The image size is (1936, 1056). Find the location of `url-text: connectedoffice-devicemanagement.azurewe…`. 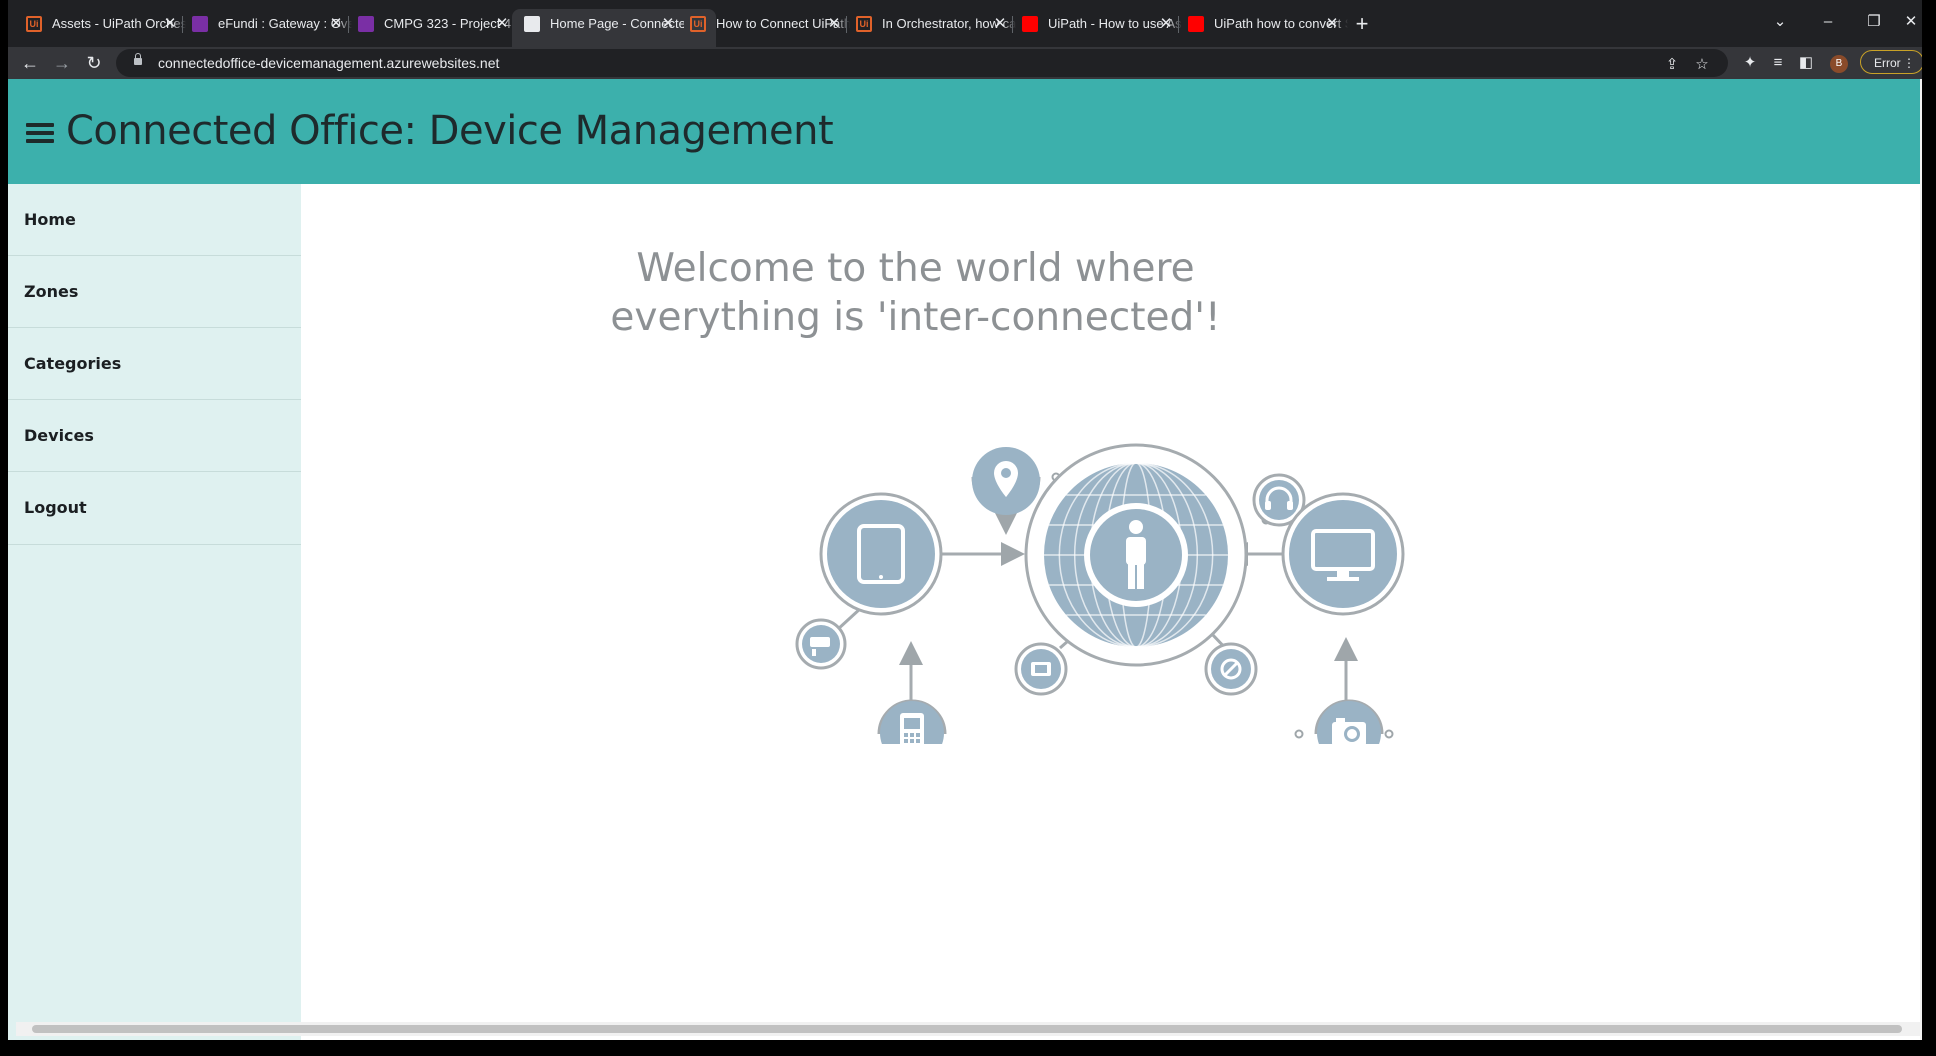

url-text: connectedoffice-devicemanagement.azurewe… is located at coordinates (328, 63).